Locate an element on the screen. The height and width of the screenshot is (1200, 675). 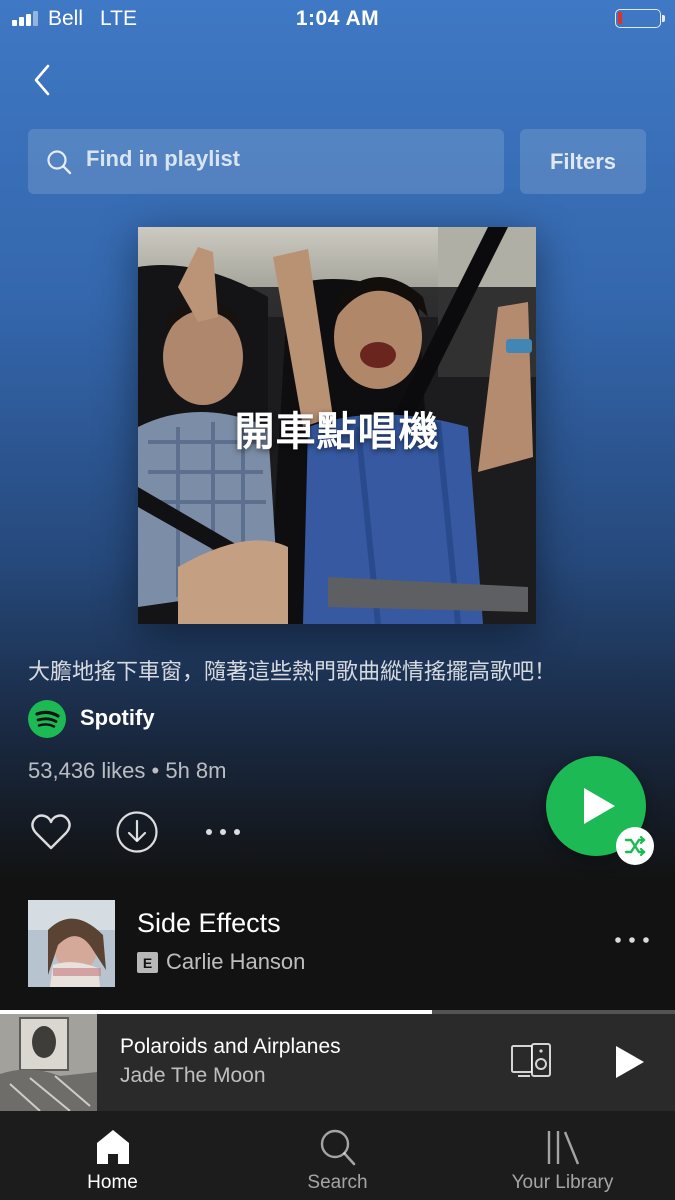
chevron-left-icon is located at coordinates (42, 80).